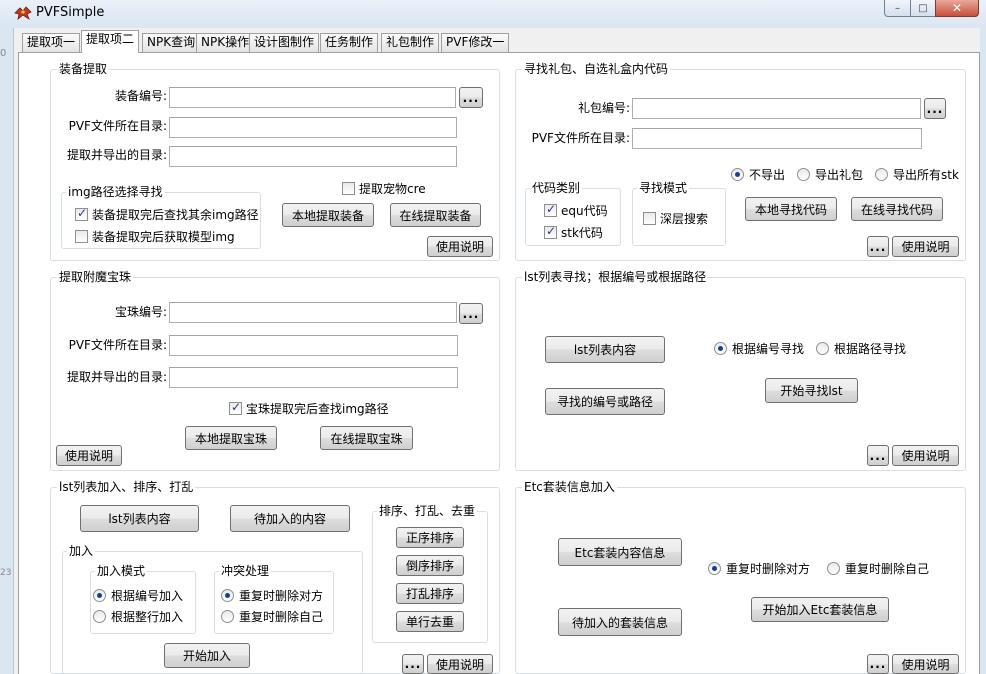 This screenshot has height=674, width=986. Describe the element at coordinates (313, 156) in the screenshot. I see `equip-export-input` at that location.